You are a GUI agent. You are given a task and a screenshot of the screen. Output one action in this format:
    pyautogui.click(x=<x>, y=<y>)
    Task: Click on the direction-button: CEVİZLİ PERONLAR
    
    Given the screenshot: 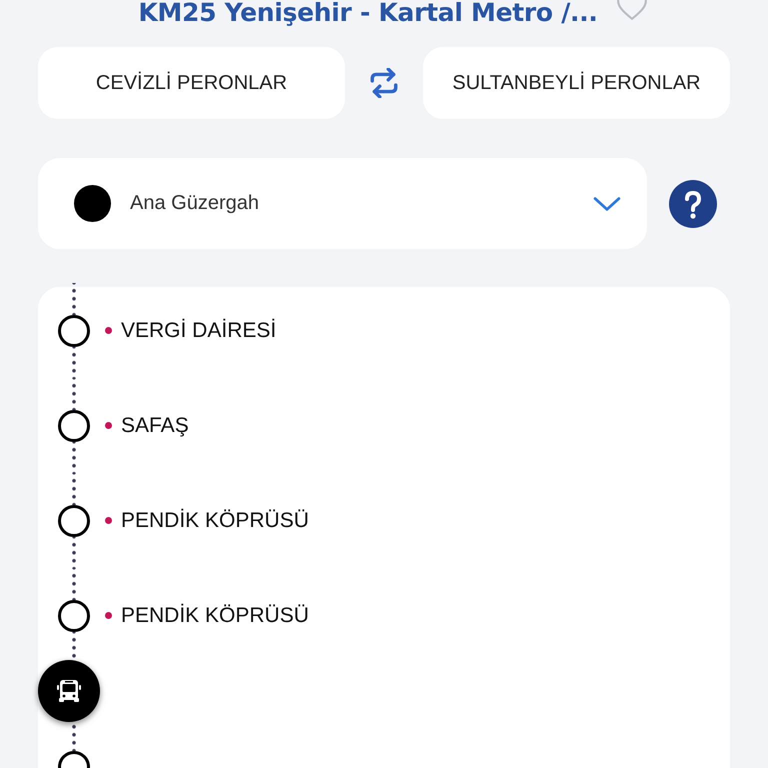 What is the action you would take?
    pyautogui.click(x=191, y=83)
    